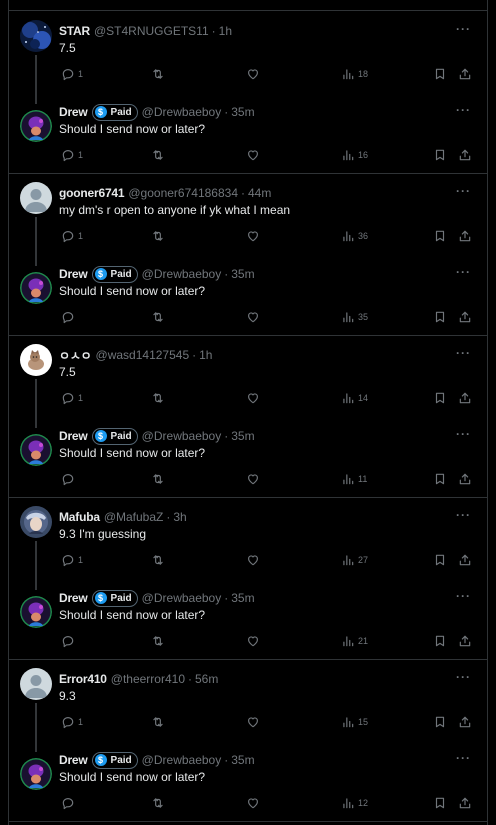  I want to click on user-handle: @wasd14127545, so click(143, 355).